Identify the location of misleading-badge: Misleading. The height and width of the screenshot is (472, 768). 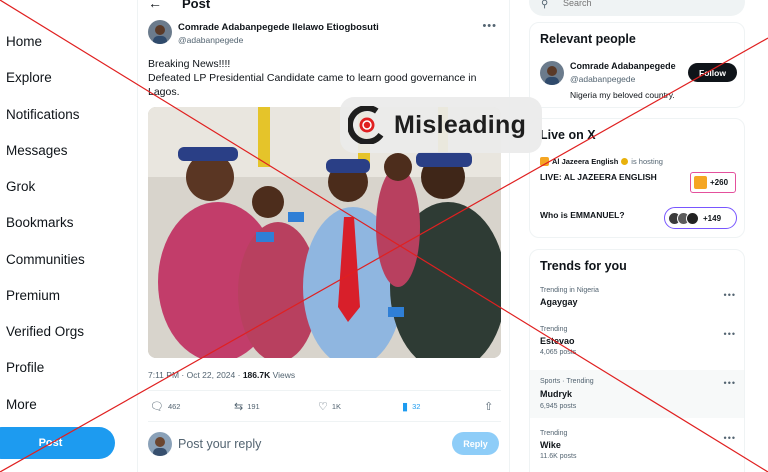
(441, 125).